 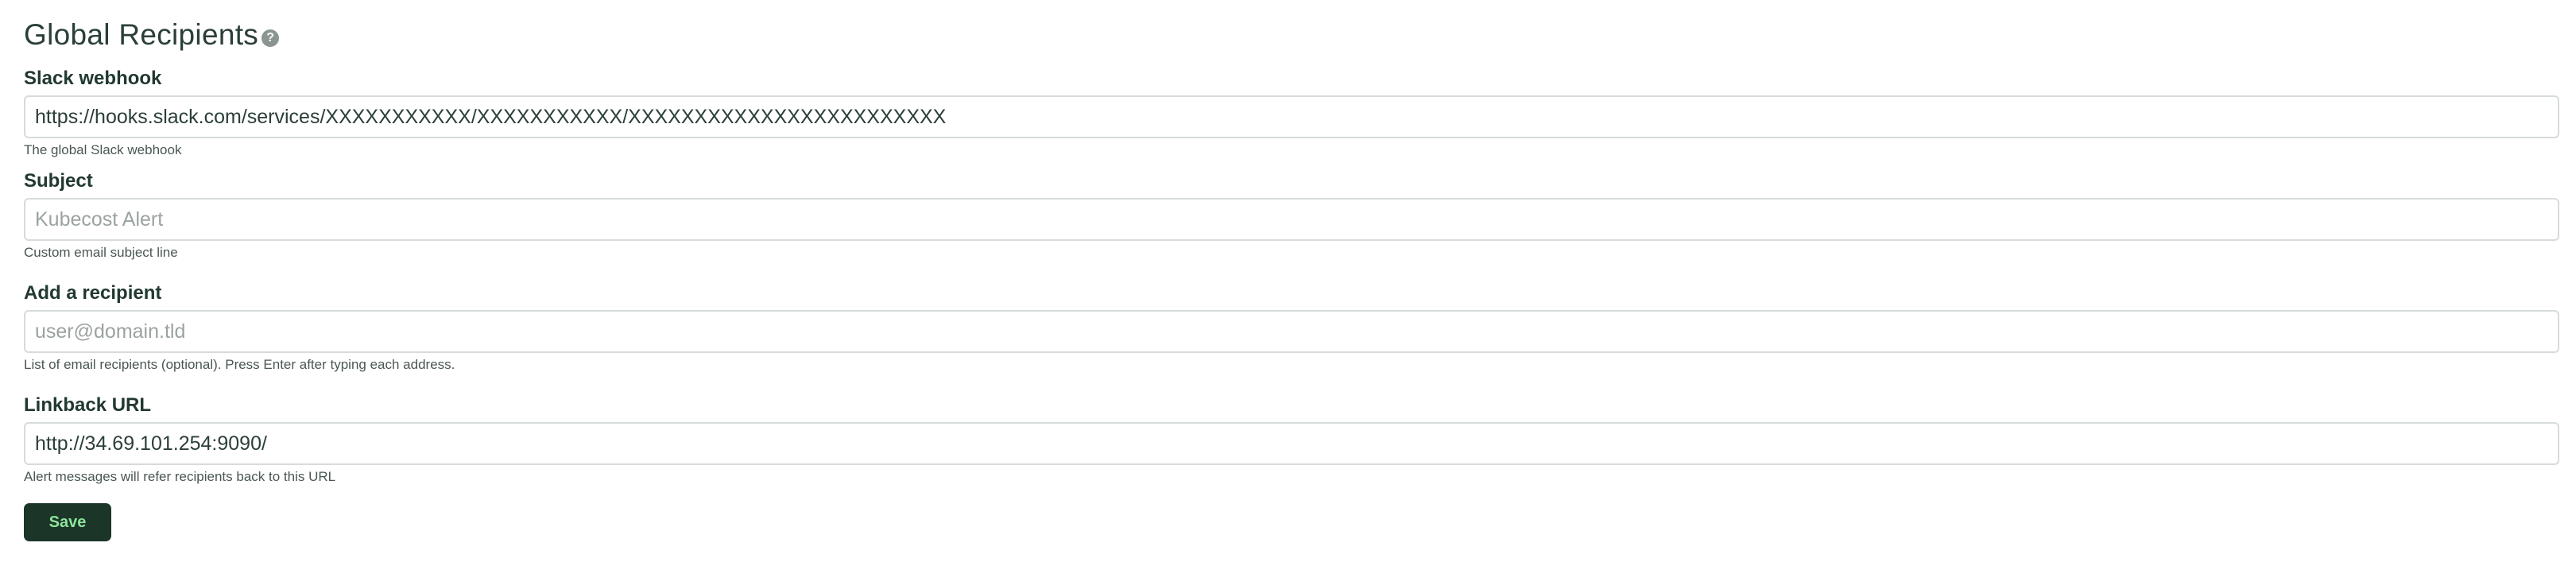 I want to click on page-title: Global Recipients, so click(x=141, y=34).